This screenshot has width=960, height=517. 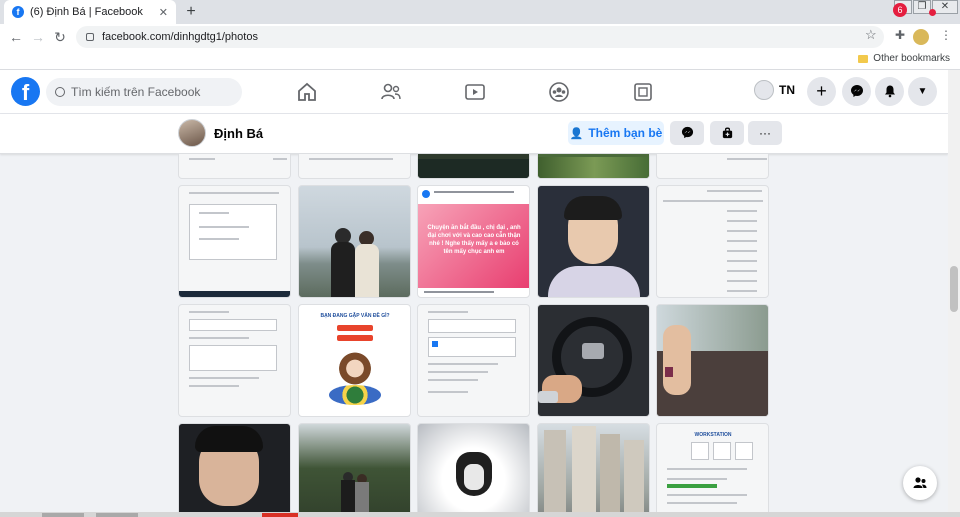 What do you see at coordinates (38, 37) in the screenshot?
I see `forward-arrow-icon: →` at bounding box center [38, 37].